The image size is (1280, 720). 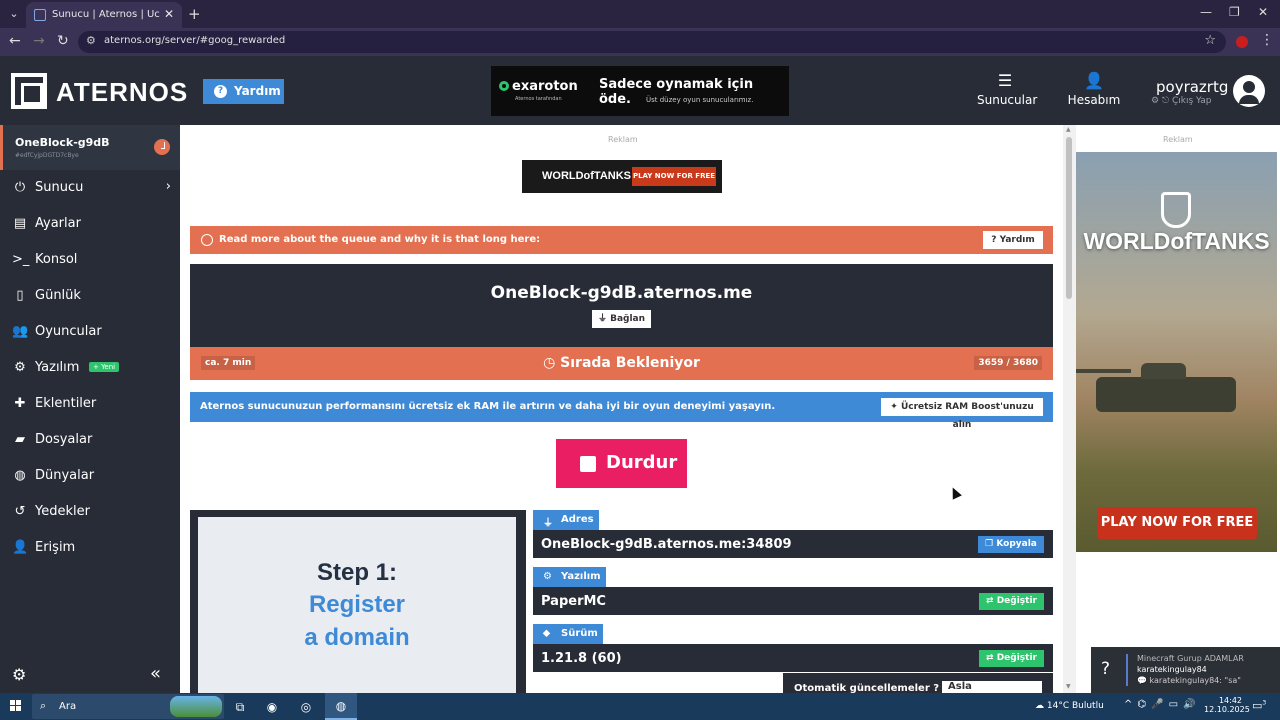 What do you see at coordinates (1178, 139) in the screenshot?
I see `ad-label: Reklam` at bounding box center [1178, 139].